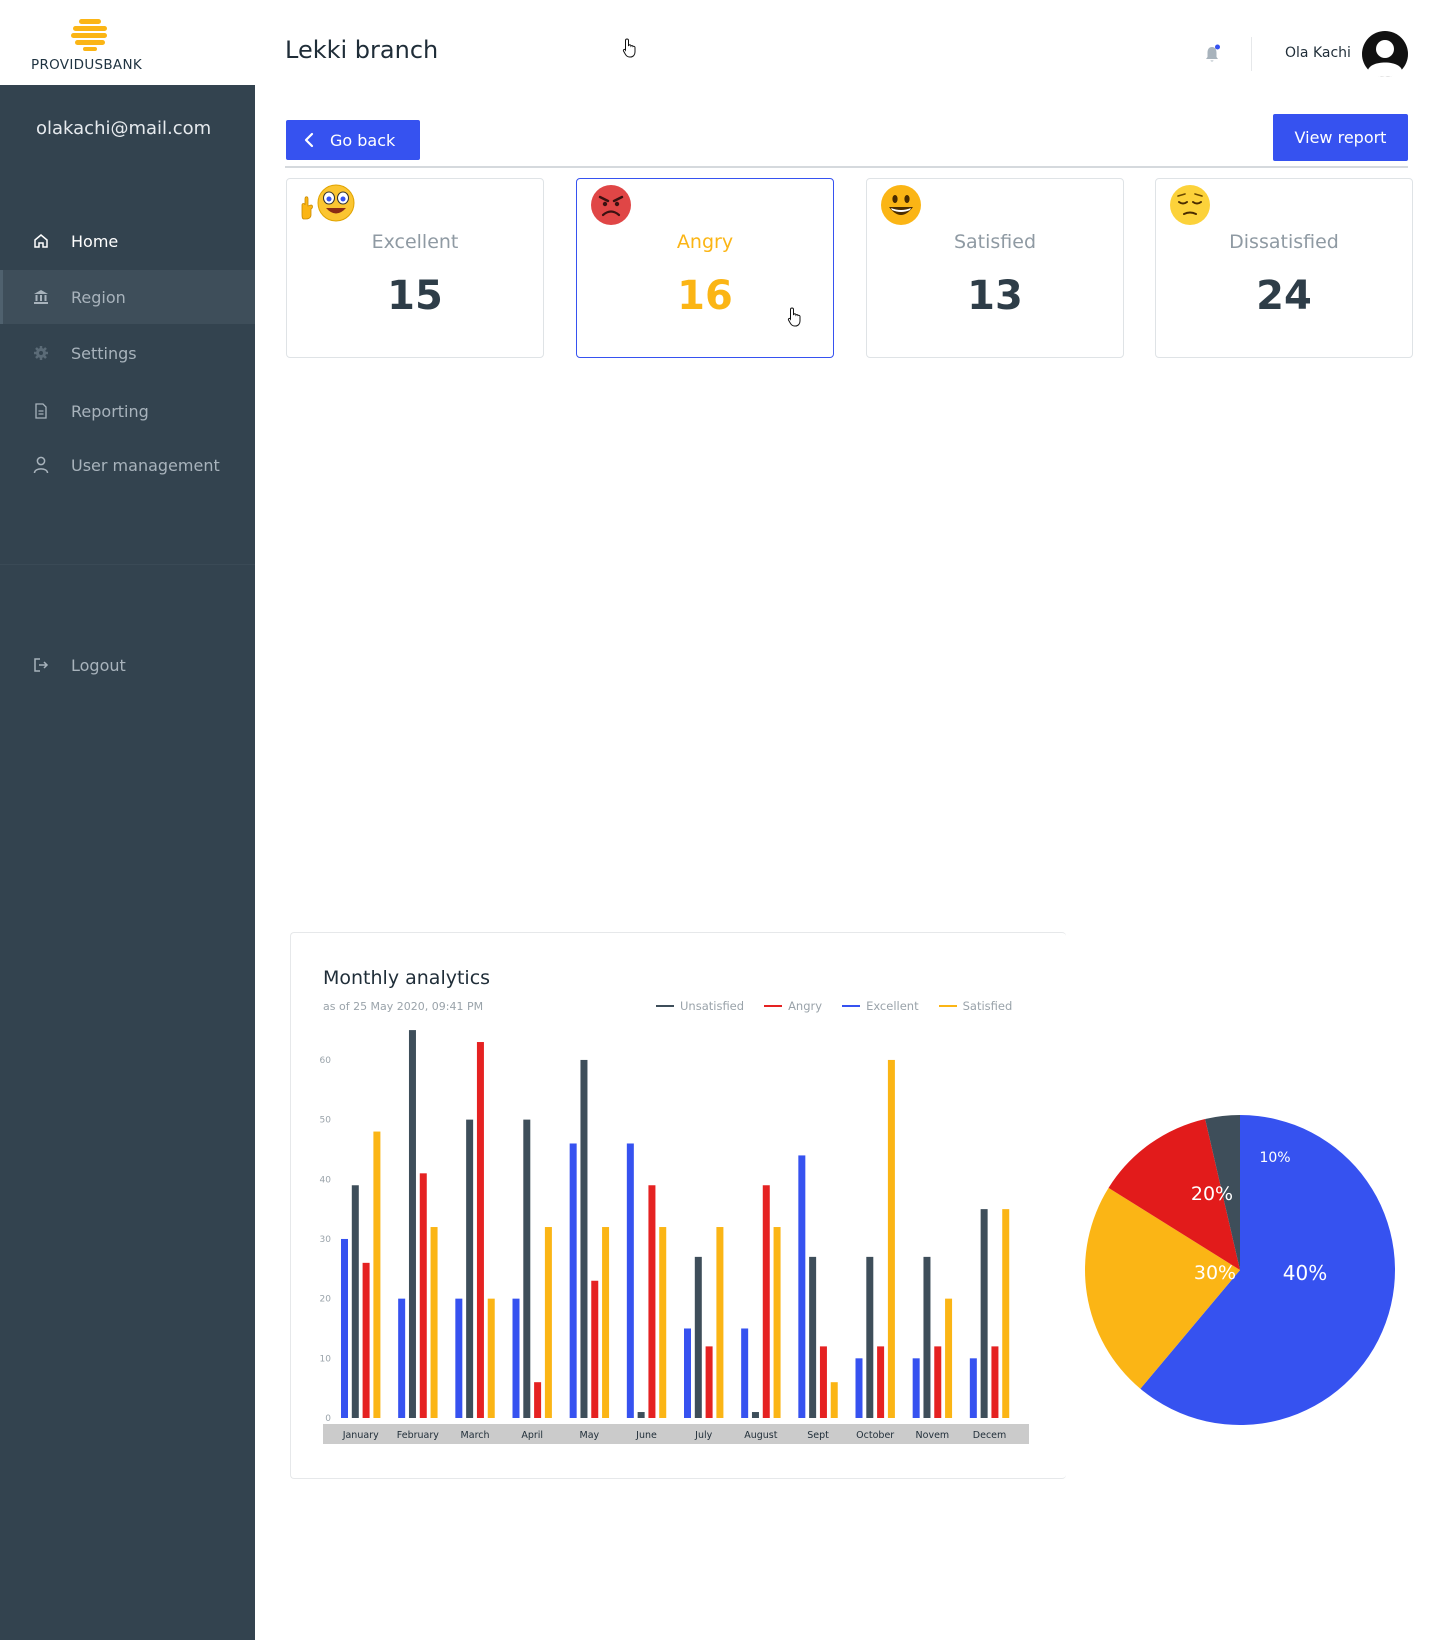  I want to click on x-tick-label: August, so click(761, 1435).